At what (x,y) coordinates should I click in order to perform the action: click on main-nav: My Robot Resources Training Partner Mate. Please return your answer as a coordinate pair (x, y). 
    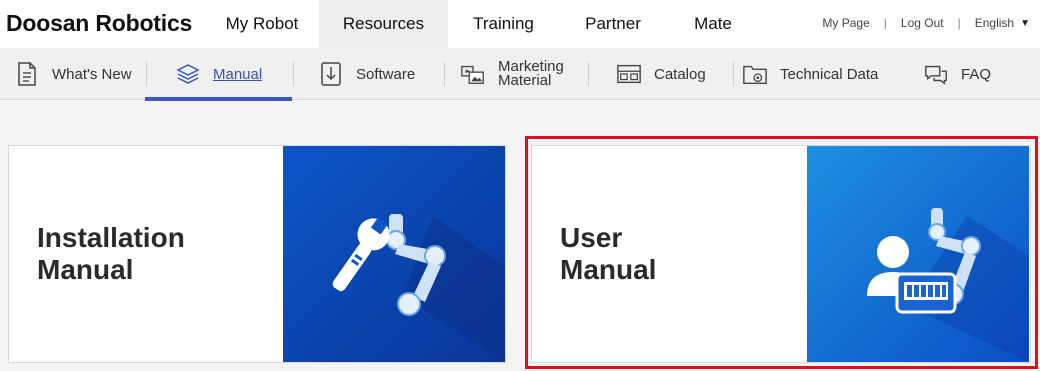
    Looking at the image, I should click on (482, 24).